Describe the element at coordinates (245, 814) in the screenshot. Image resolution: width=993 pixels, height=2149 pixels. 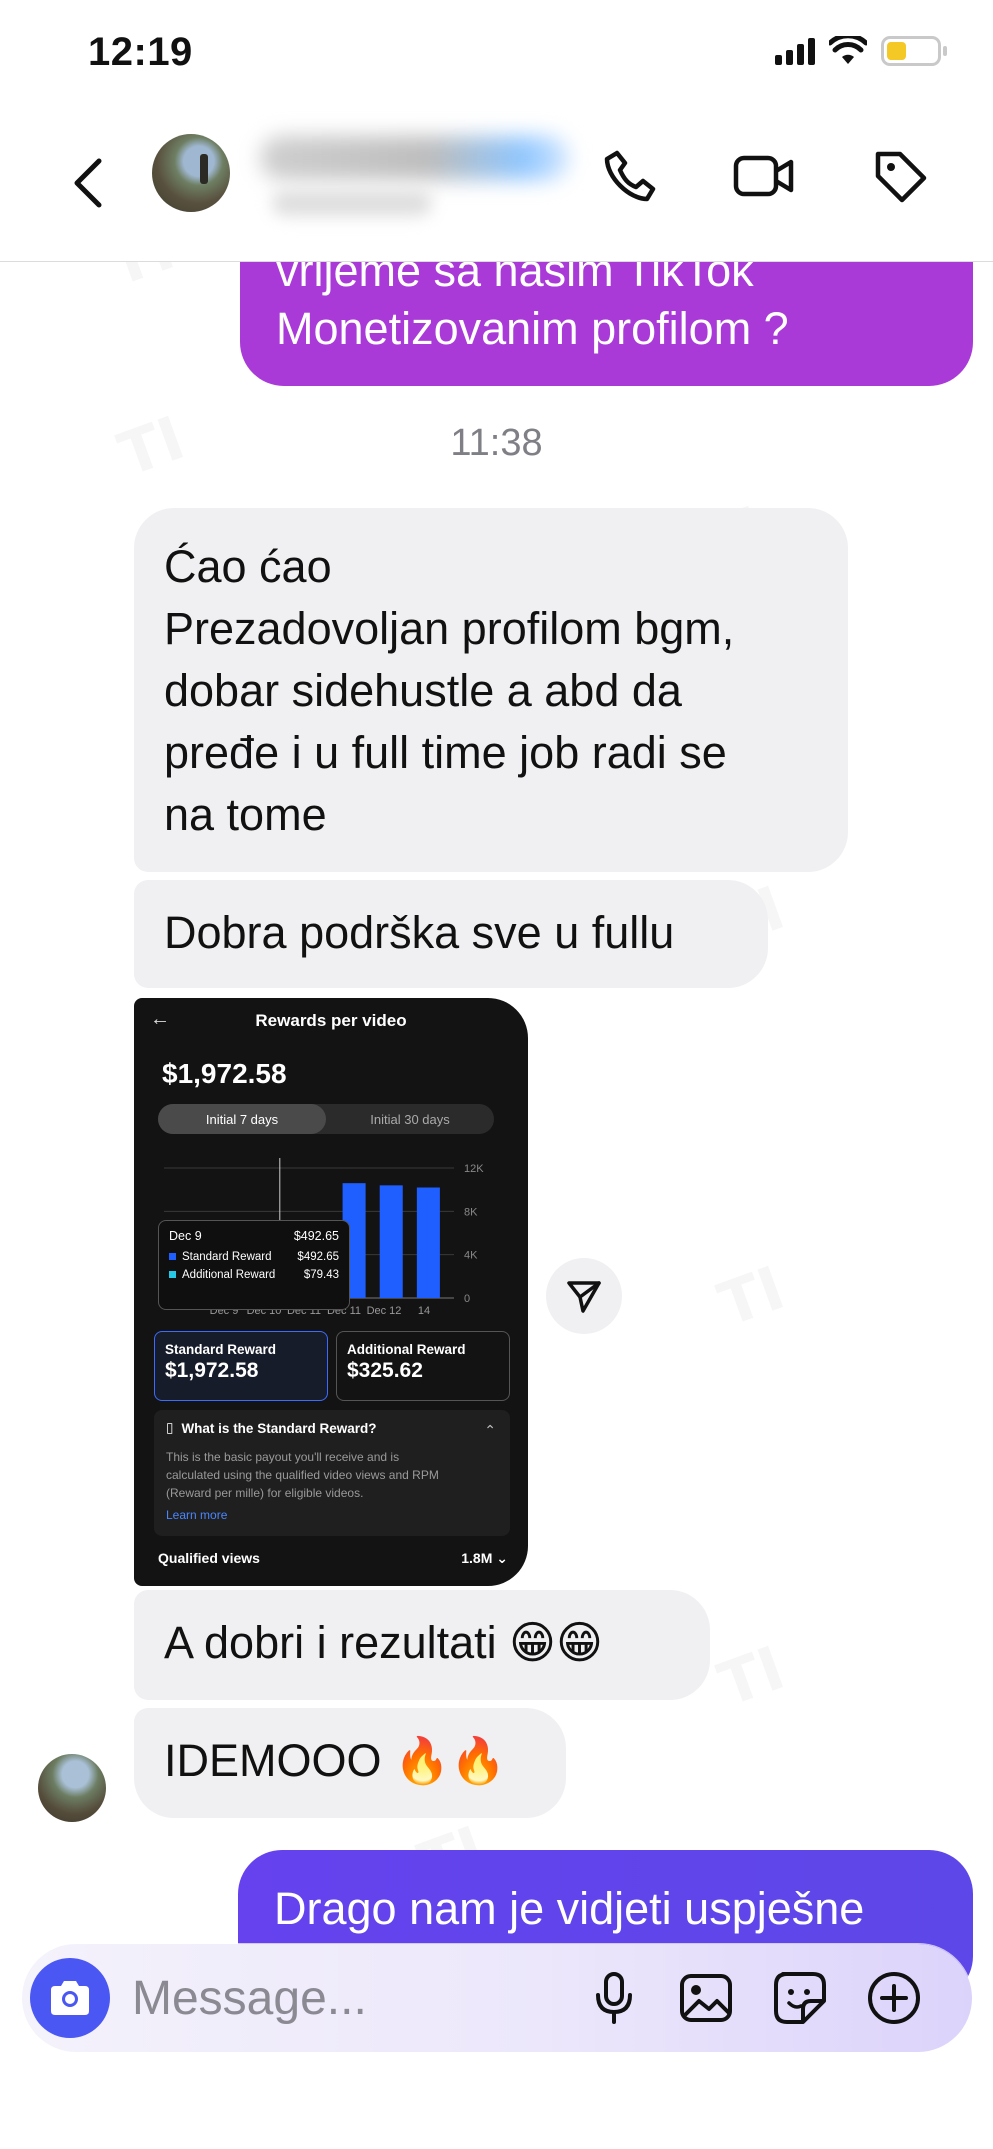
I see `message-text: na tome` at that location.